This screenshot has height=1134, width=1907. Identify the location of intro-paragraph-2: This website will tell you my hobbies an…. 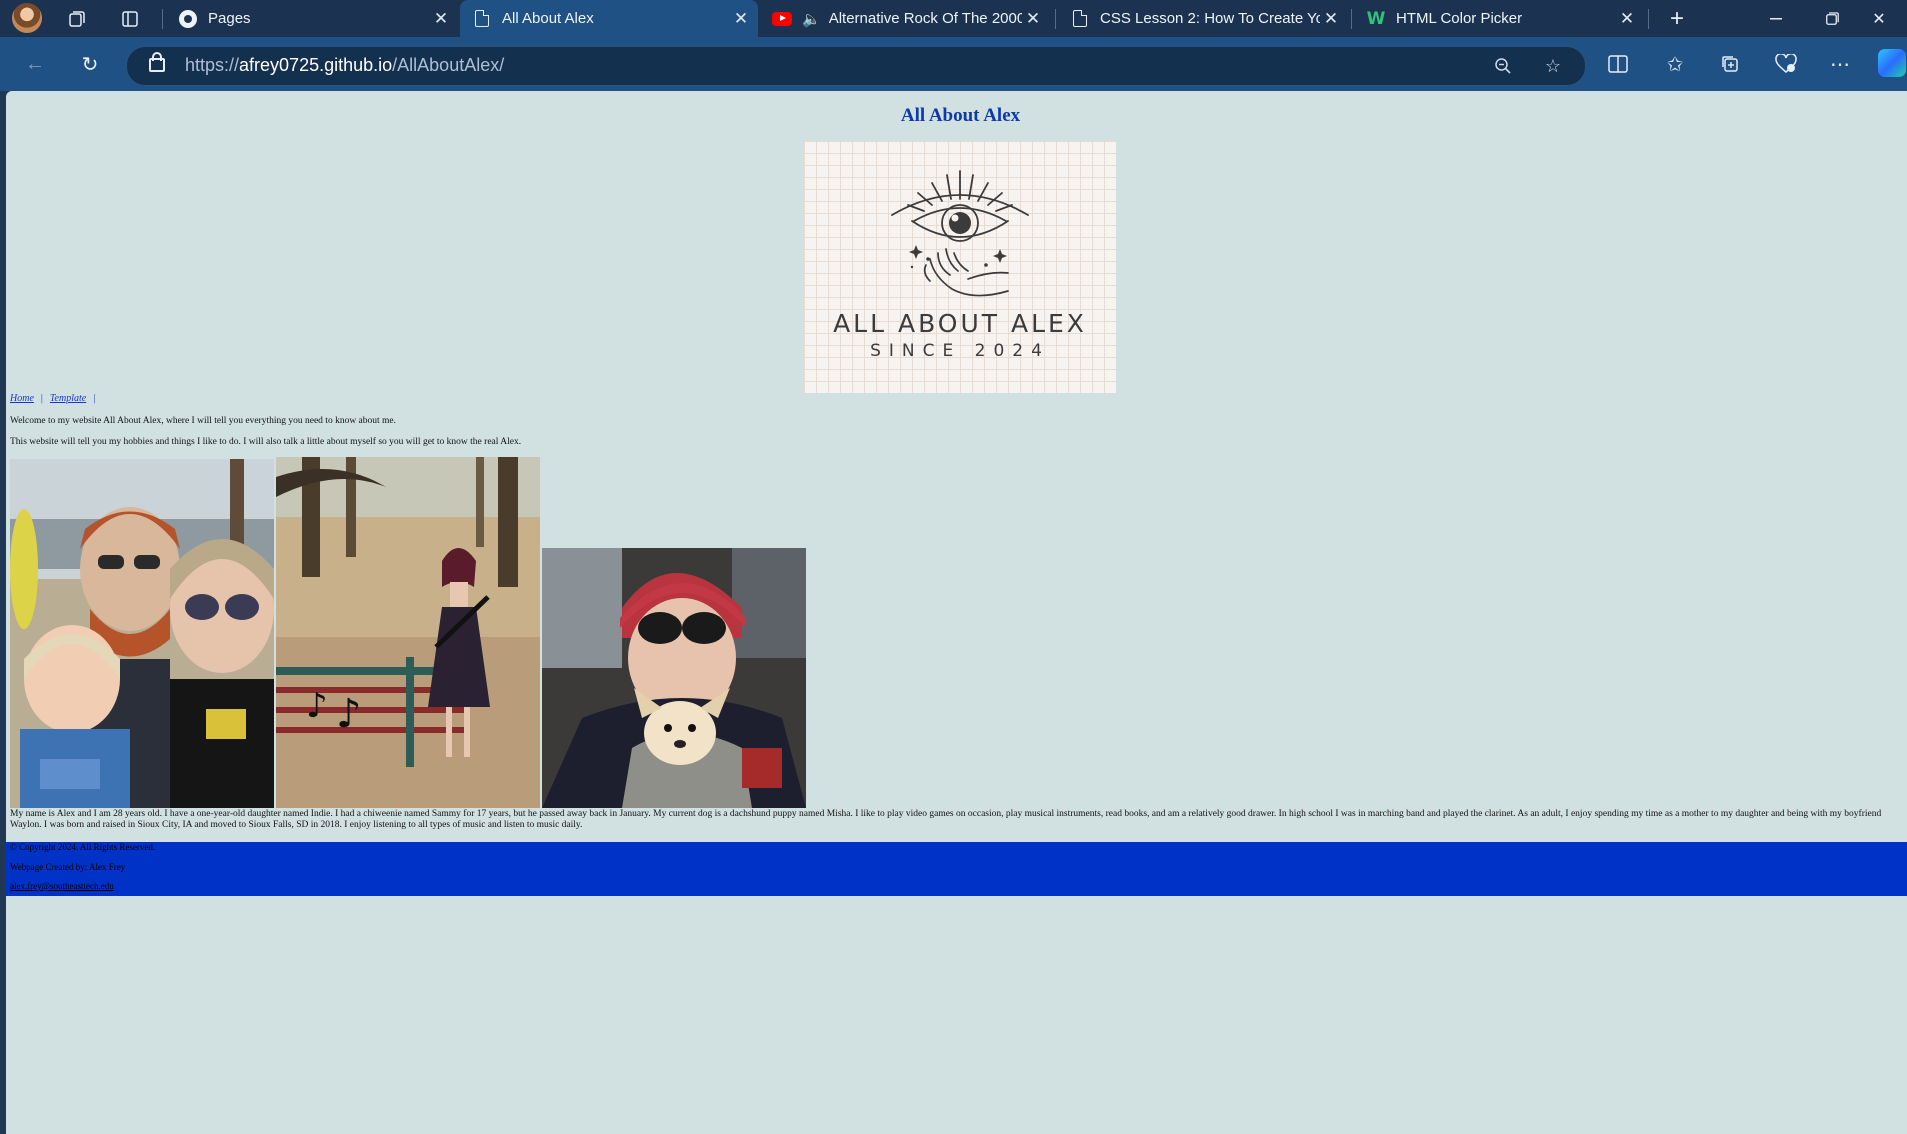
(266, 442).